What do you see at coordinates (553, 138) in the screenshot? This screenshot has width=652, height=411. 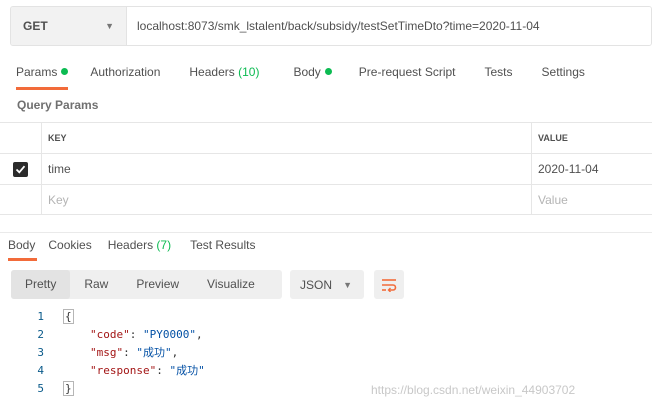 I see `column-header-value: VALUE` at bounding box center [553, 138].